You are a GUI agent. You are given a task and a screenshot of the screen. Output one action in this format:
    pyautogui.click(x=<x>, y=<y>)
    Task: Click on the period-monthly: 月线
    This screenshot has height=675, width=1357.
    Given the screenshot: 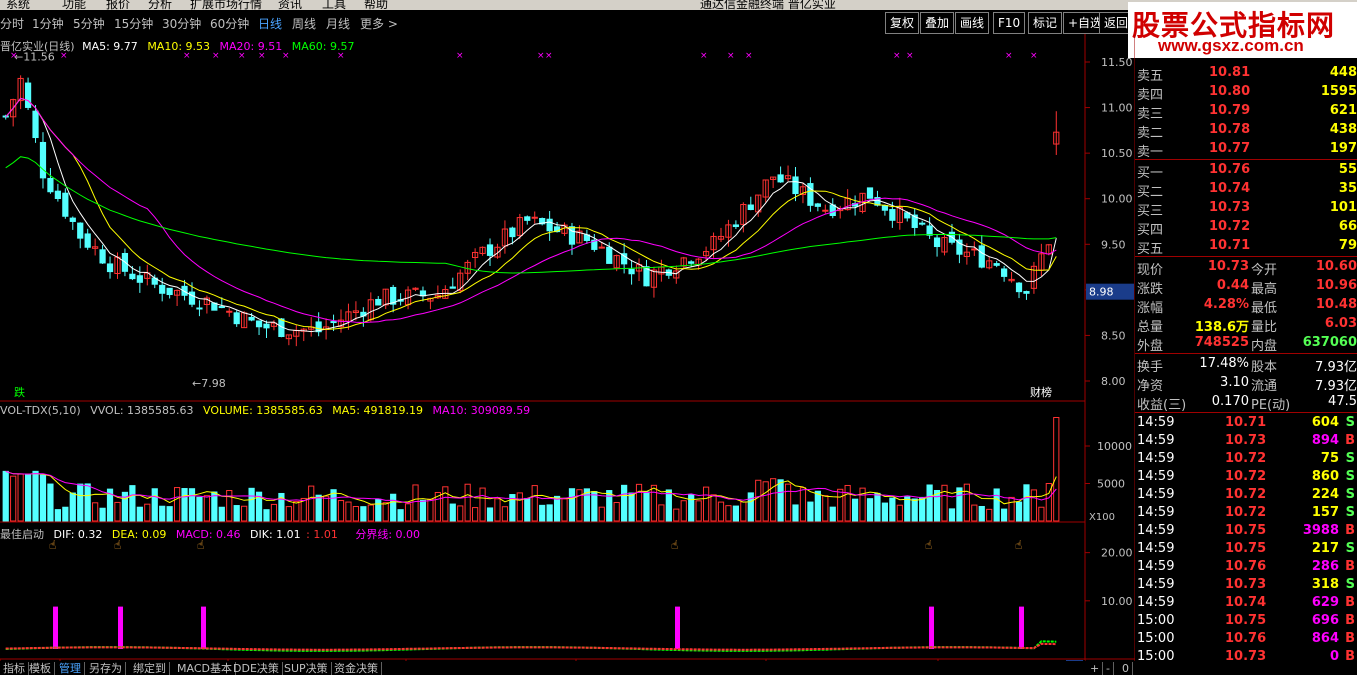 What is the action you would take?
    pyautogui.click(x=338, y=23)
    